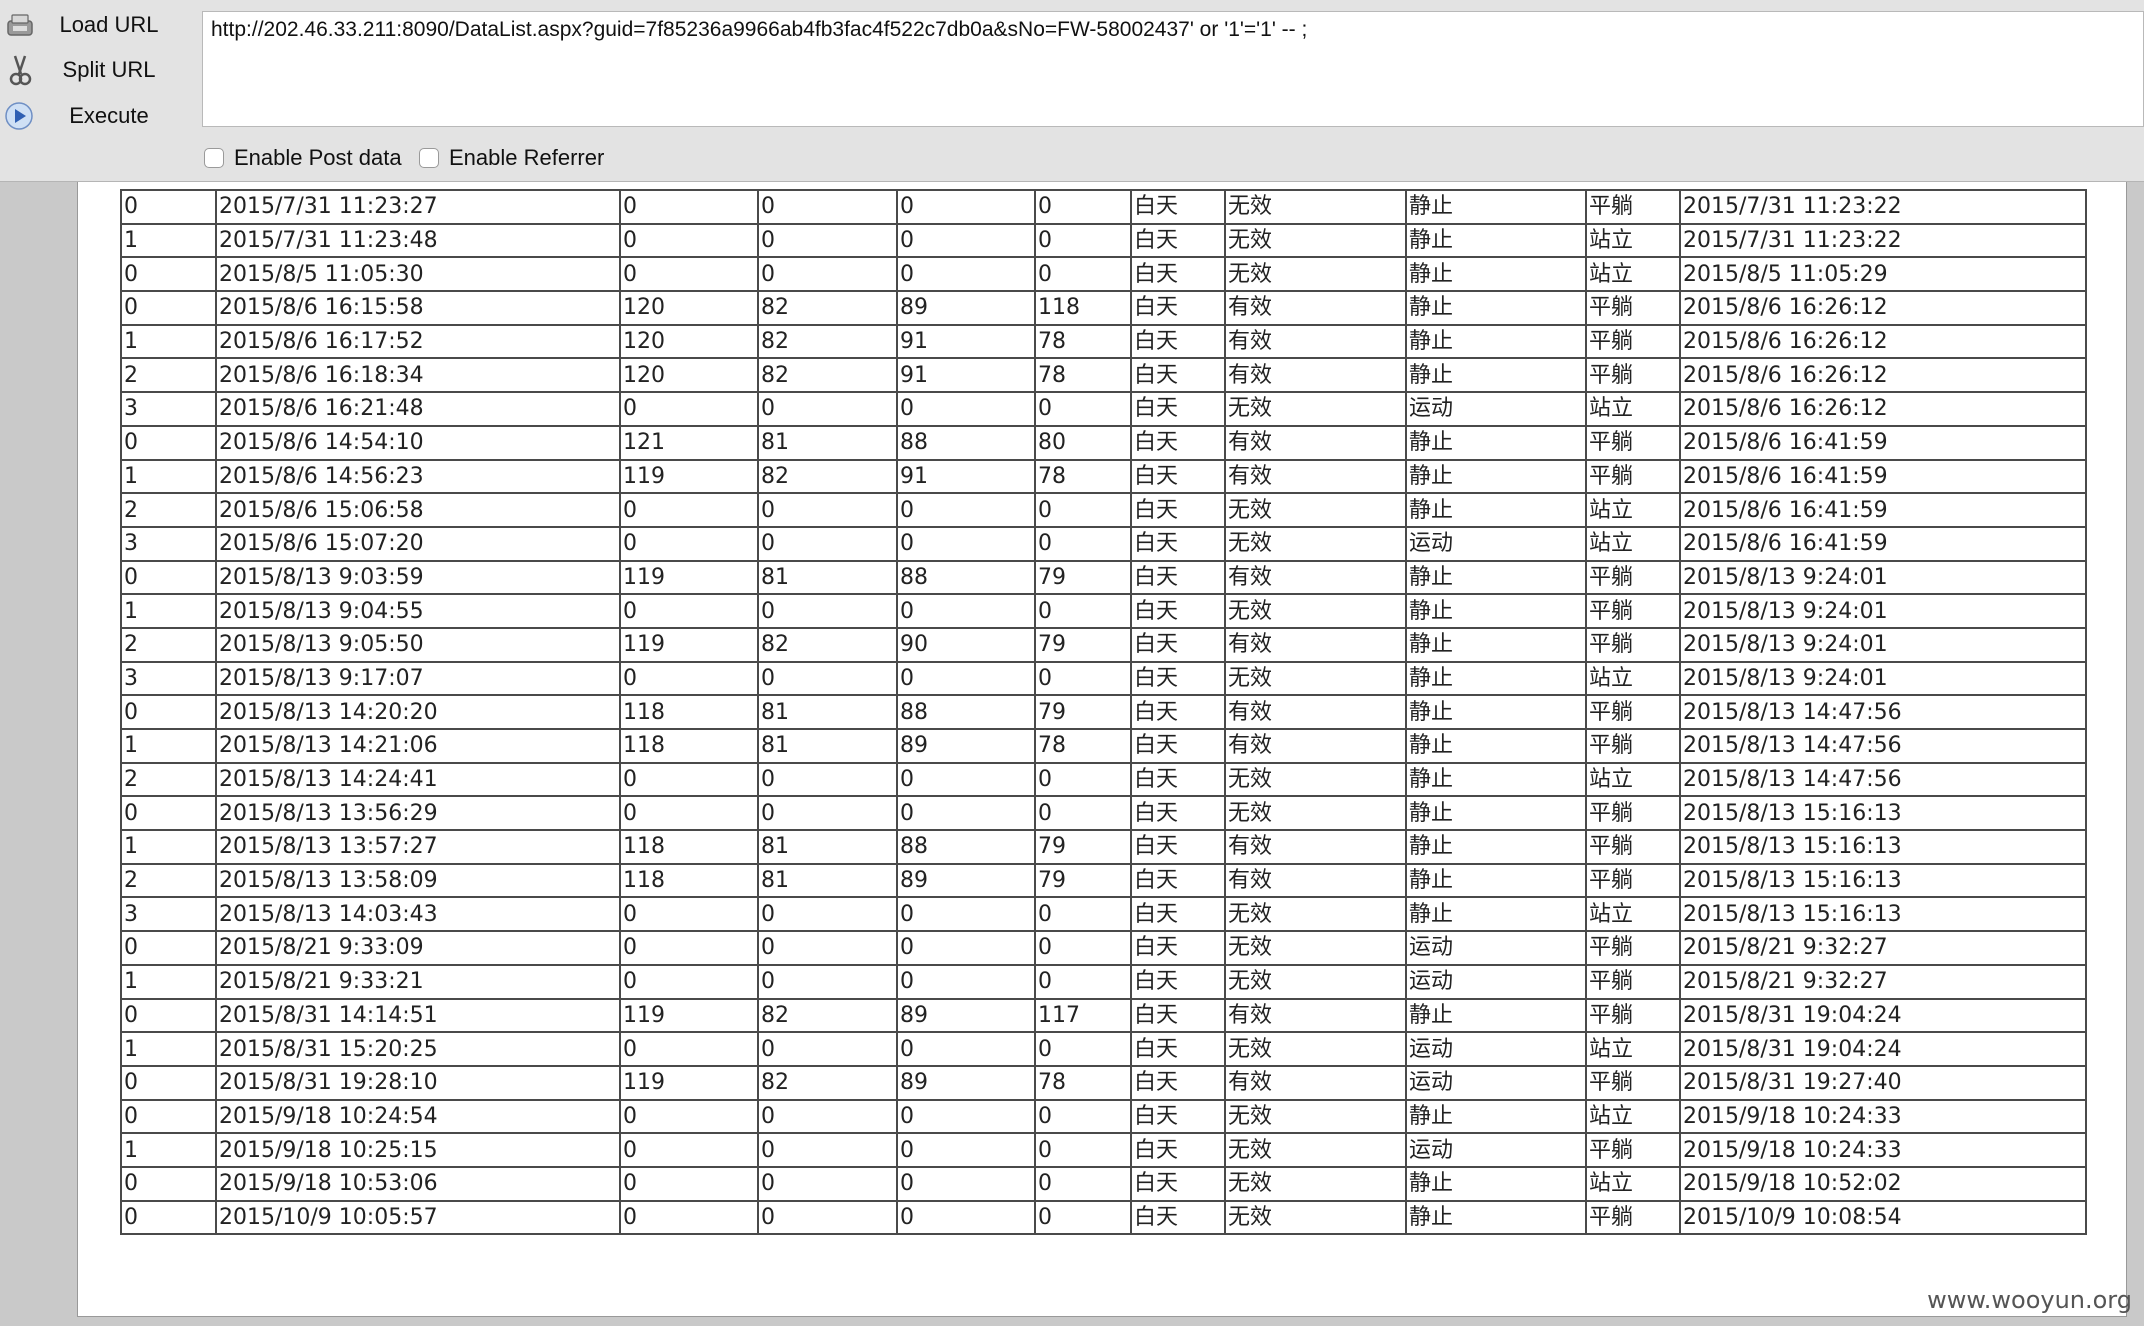  What do you see at coordinates (418, 611) in the screenshot?
I see `table-cell: 2015/8/13 9:04:55` at bounding box center [418, 611].